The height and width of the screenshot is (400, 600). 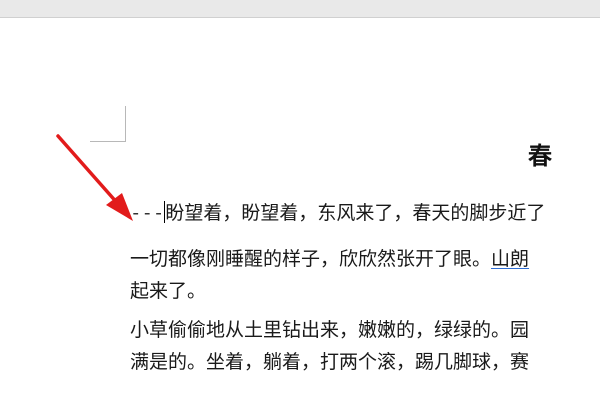 What do you see at coordinates (329, 259) in the screenshot?
I see `paragraph-line-2: 一切都像刚睡醒的样子，欣欣然张开了眼。山朗` at bounding box center [329, 259].